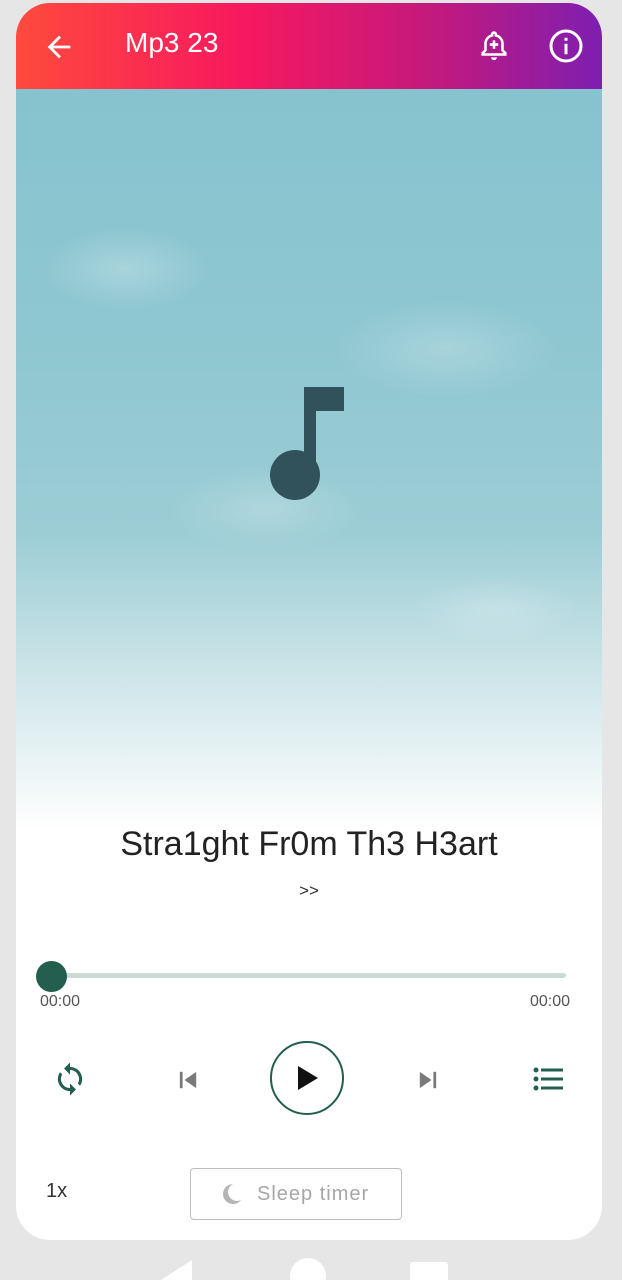  I want to click on sleep-timer-button: Sleep timer, so click(296, 1194).